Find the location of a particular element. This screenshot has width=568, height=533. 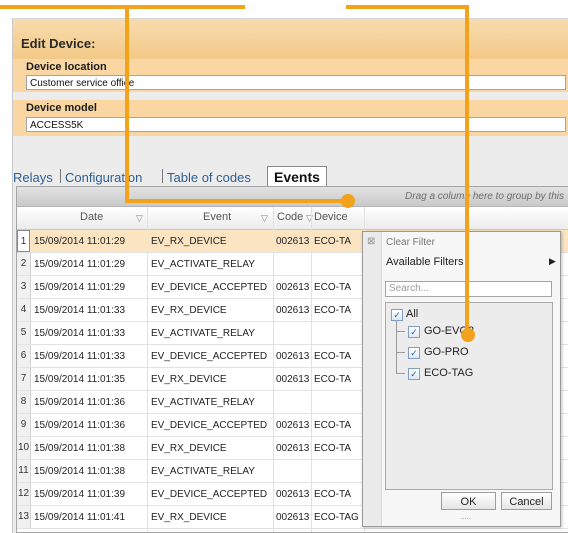

device-location-section: Device location Customer service office is located at coordinates (290, 75).